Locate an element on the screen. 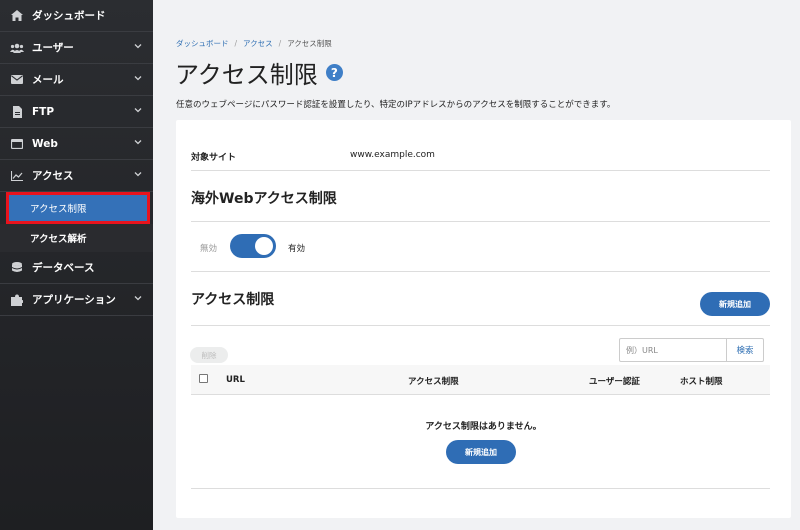 The height and width of the screenshot is (530, 800). sidebar-item-label: ダッシュボード is located at coordinates (69, 16).